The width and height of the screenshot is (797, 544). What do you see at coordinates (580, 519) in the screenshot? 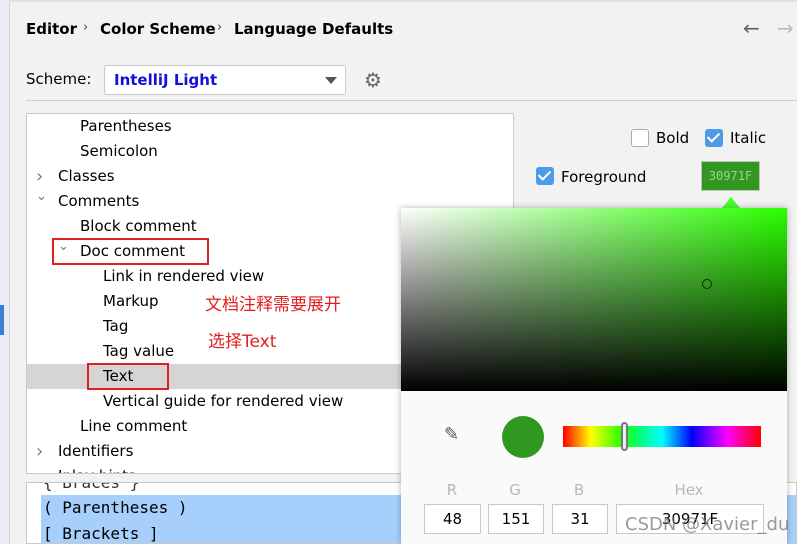
I see `b-input: 31` at bounding box center [580, 519].